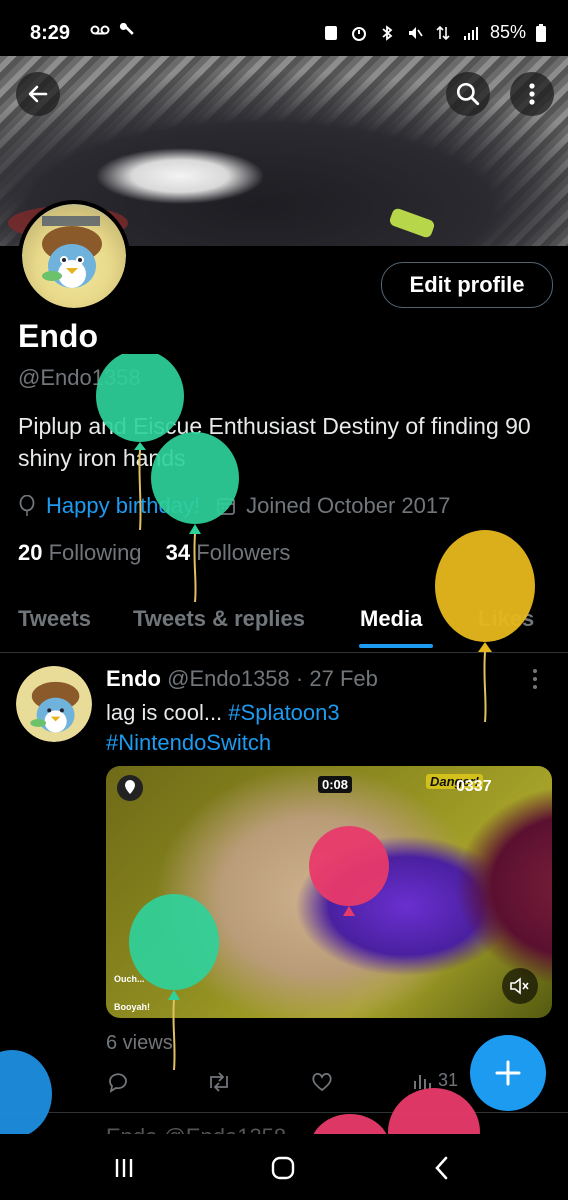  Describe the element at coordinates (123, 506) in the screenshot. I see `birthday-link: Happy birthday!` at that location.